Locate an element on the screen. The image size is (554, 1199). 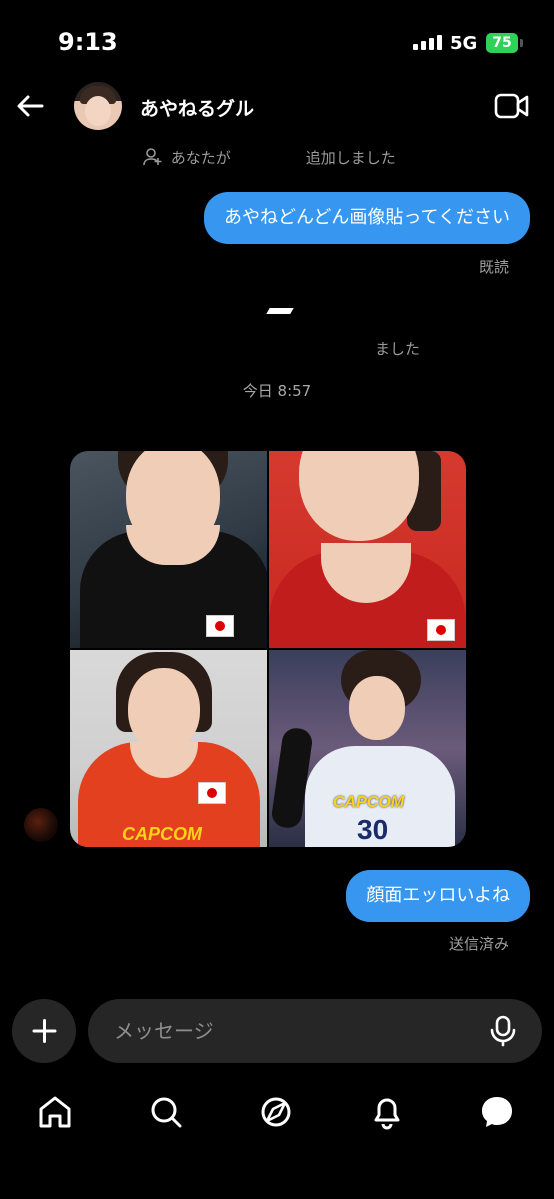
read-receipt: 既読 is located at coordinates (493, 267).